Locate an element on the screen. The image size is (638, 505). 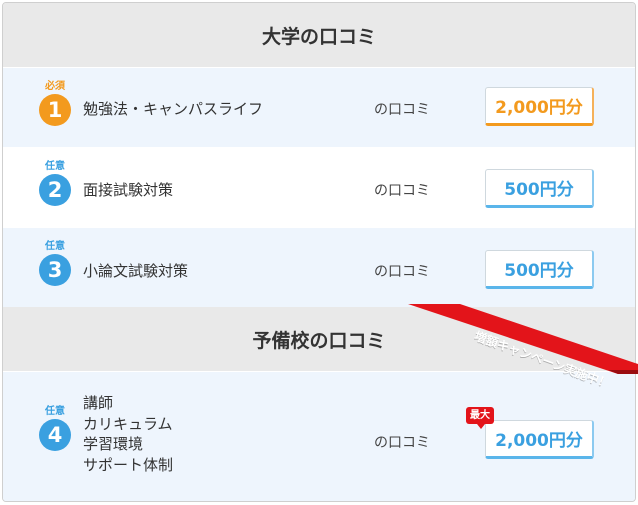
max-flag-label: 最大 is located at coordinates (480, 415).